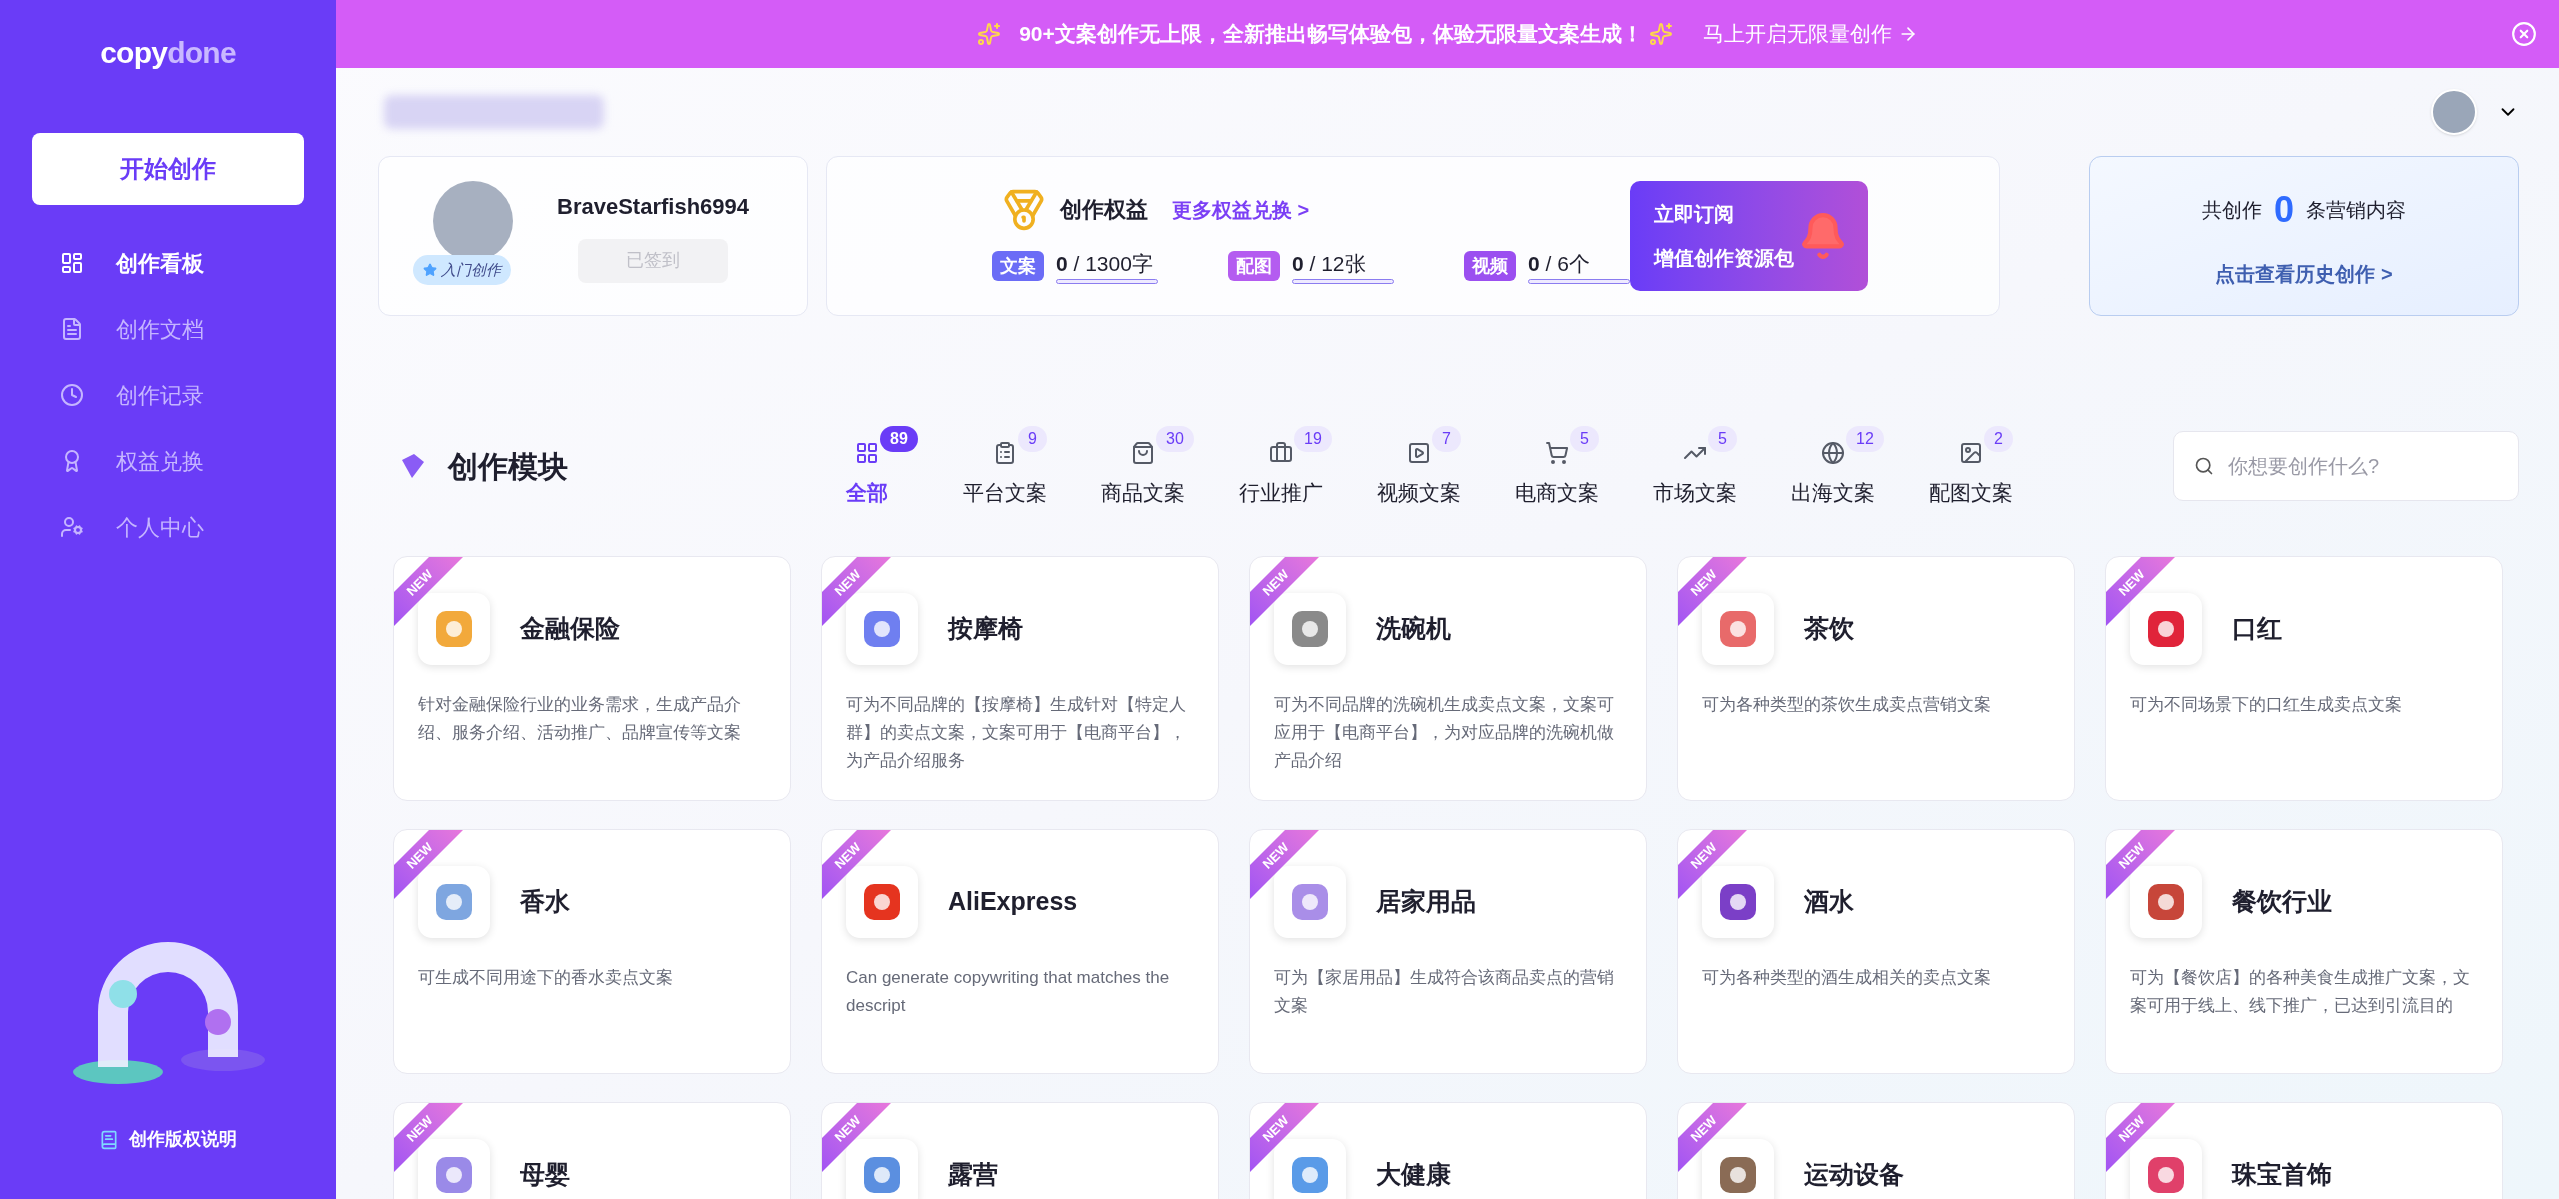 This screenshot has height=1199, width=2559. What do you see at coordinates (1104, 210) in the screenshot?
I see `benefits-title: 创作权益` at bounding box center [1104, 210].